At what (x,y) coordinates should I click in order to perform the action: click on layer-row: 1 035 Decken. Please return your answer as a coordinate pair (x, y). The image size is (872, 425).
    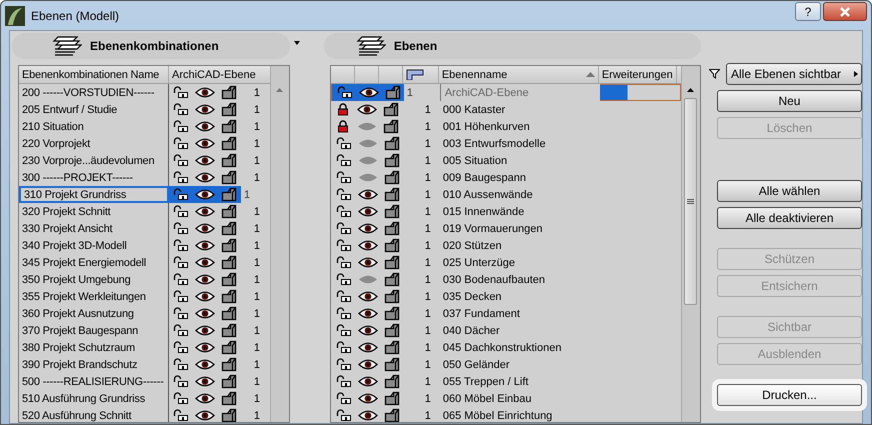
    Looking at the image, I should click on (505, 296).